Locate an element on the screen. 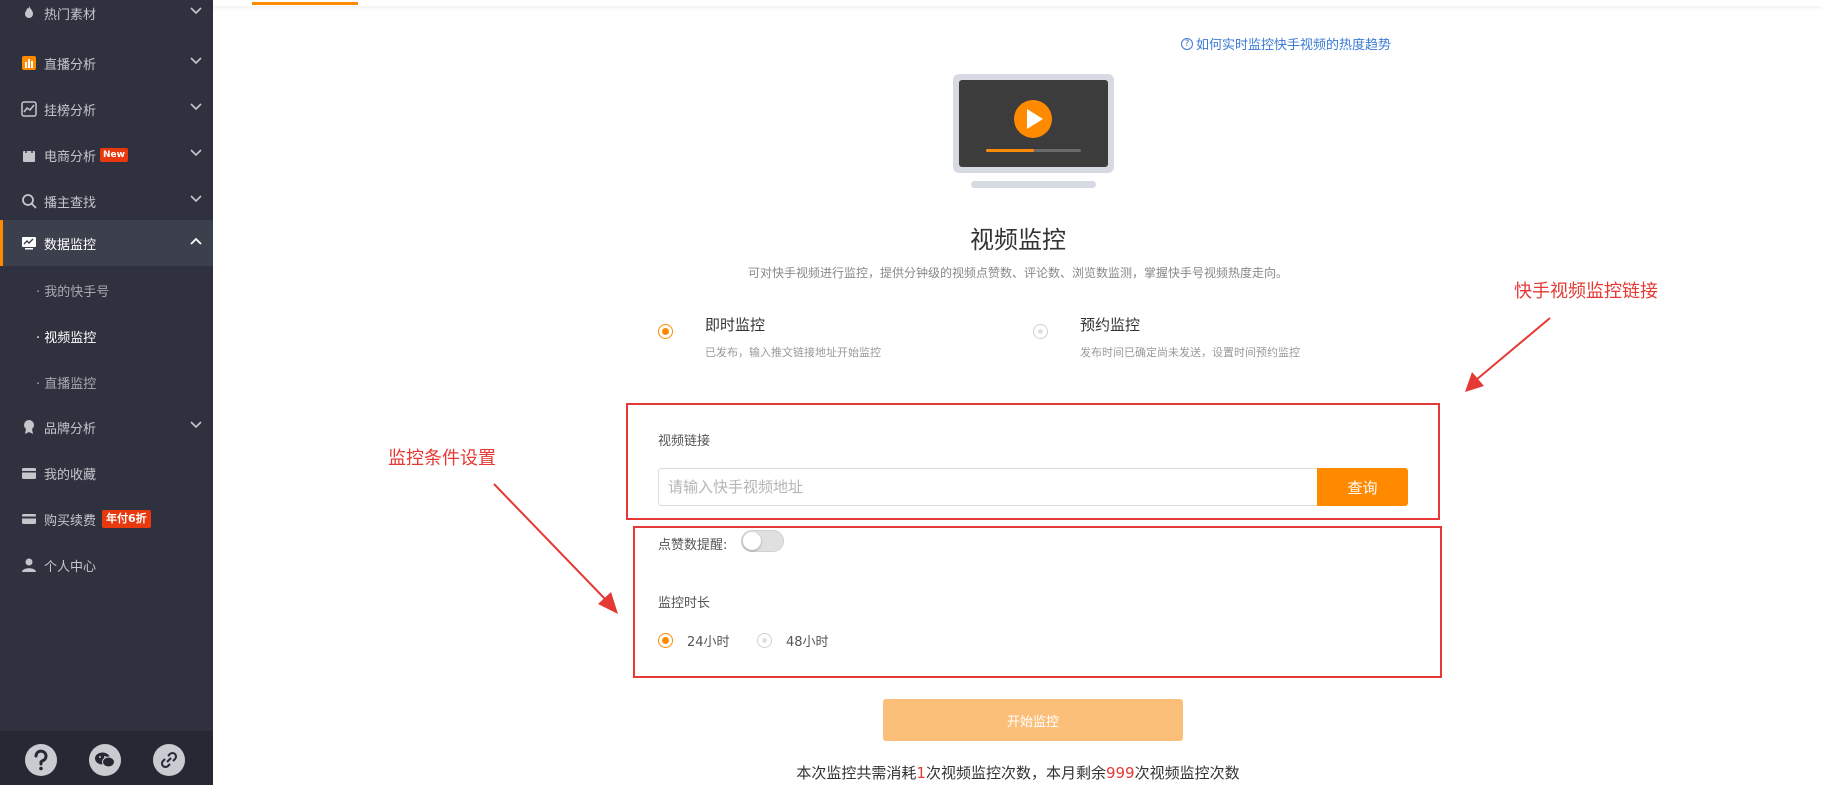 The image size is (1823, 785). mode-instant: 即时监控 已发布，输入推文链接地址开始监控 is located at coordinates (808, 339).